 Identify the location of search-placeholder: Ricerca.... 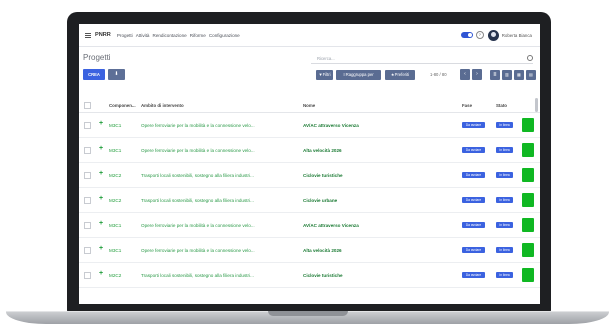
(326, 58).